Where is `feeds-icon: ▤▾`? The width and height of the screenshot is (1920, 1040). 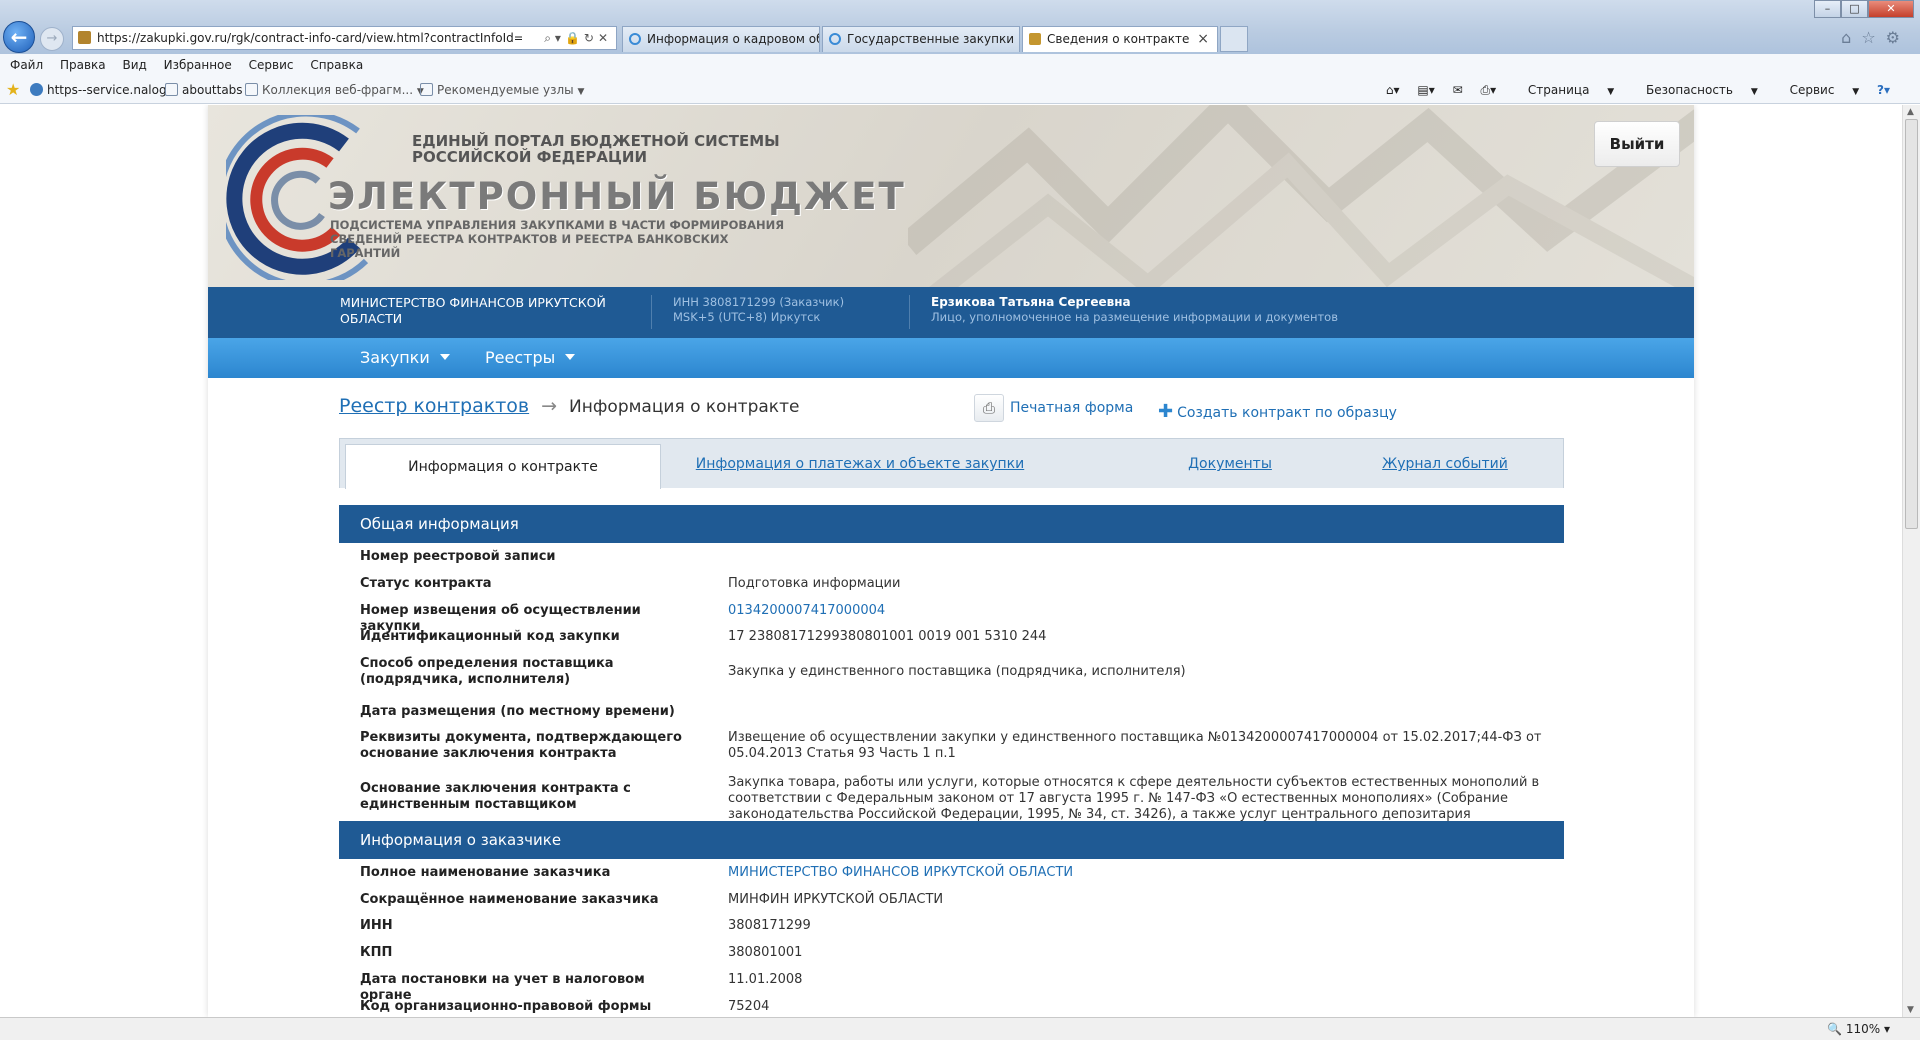 feeds-icon: ▤▾ is located at coordinates (1425, 90).